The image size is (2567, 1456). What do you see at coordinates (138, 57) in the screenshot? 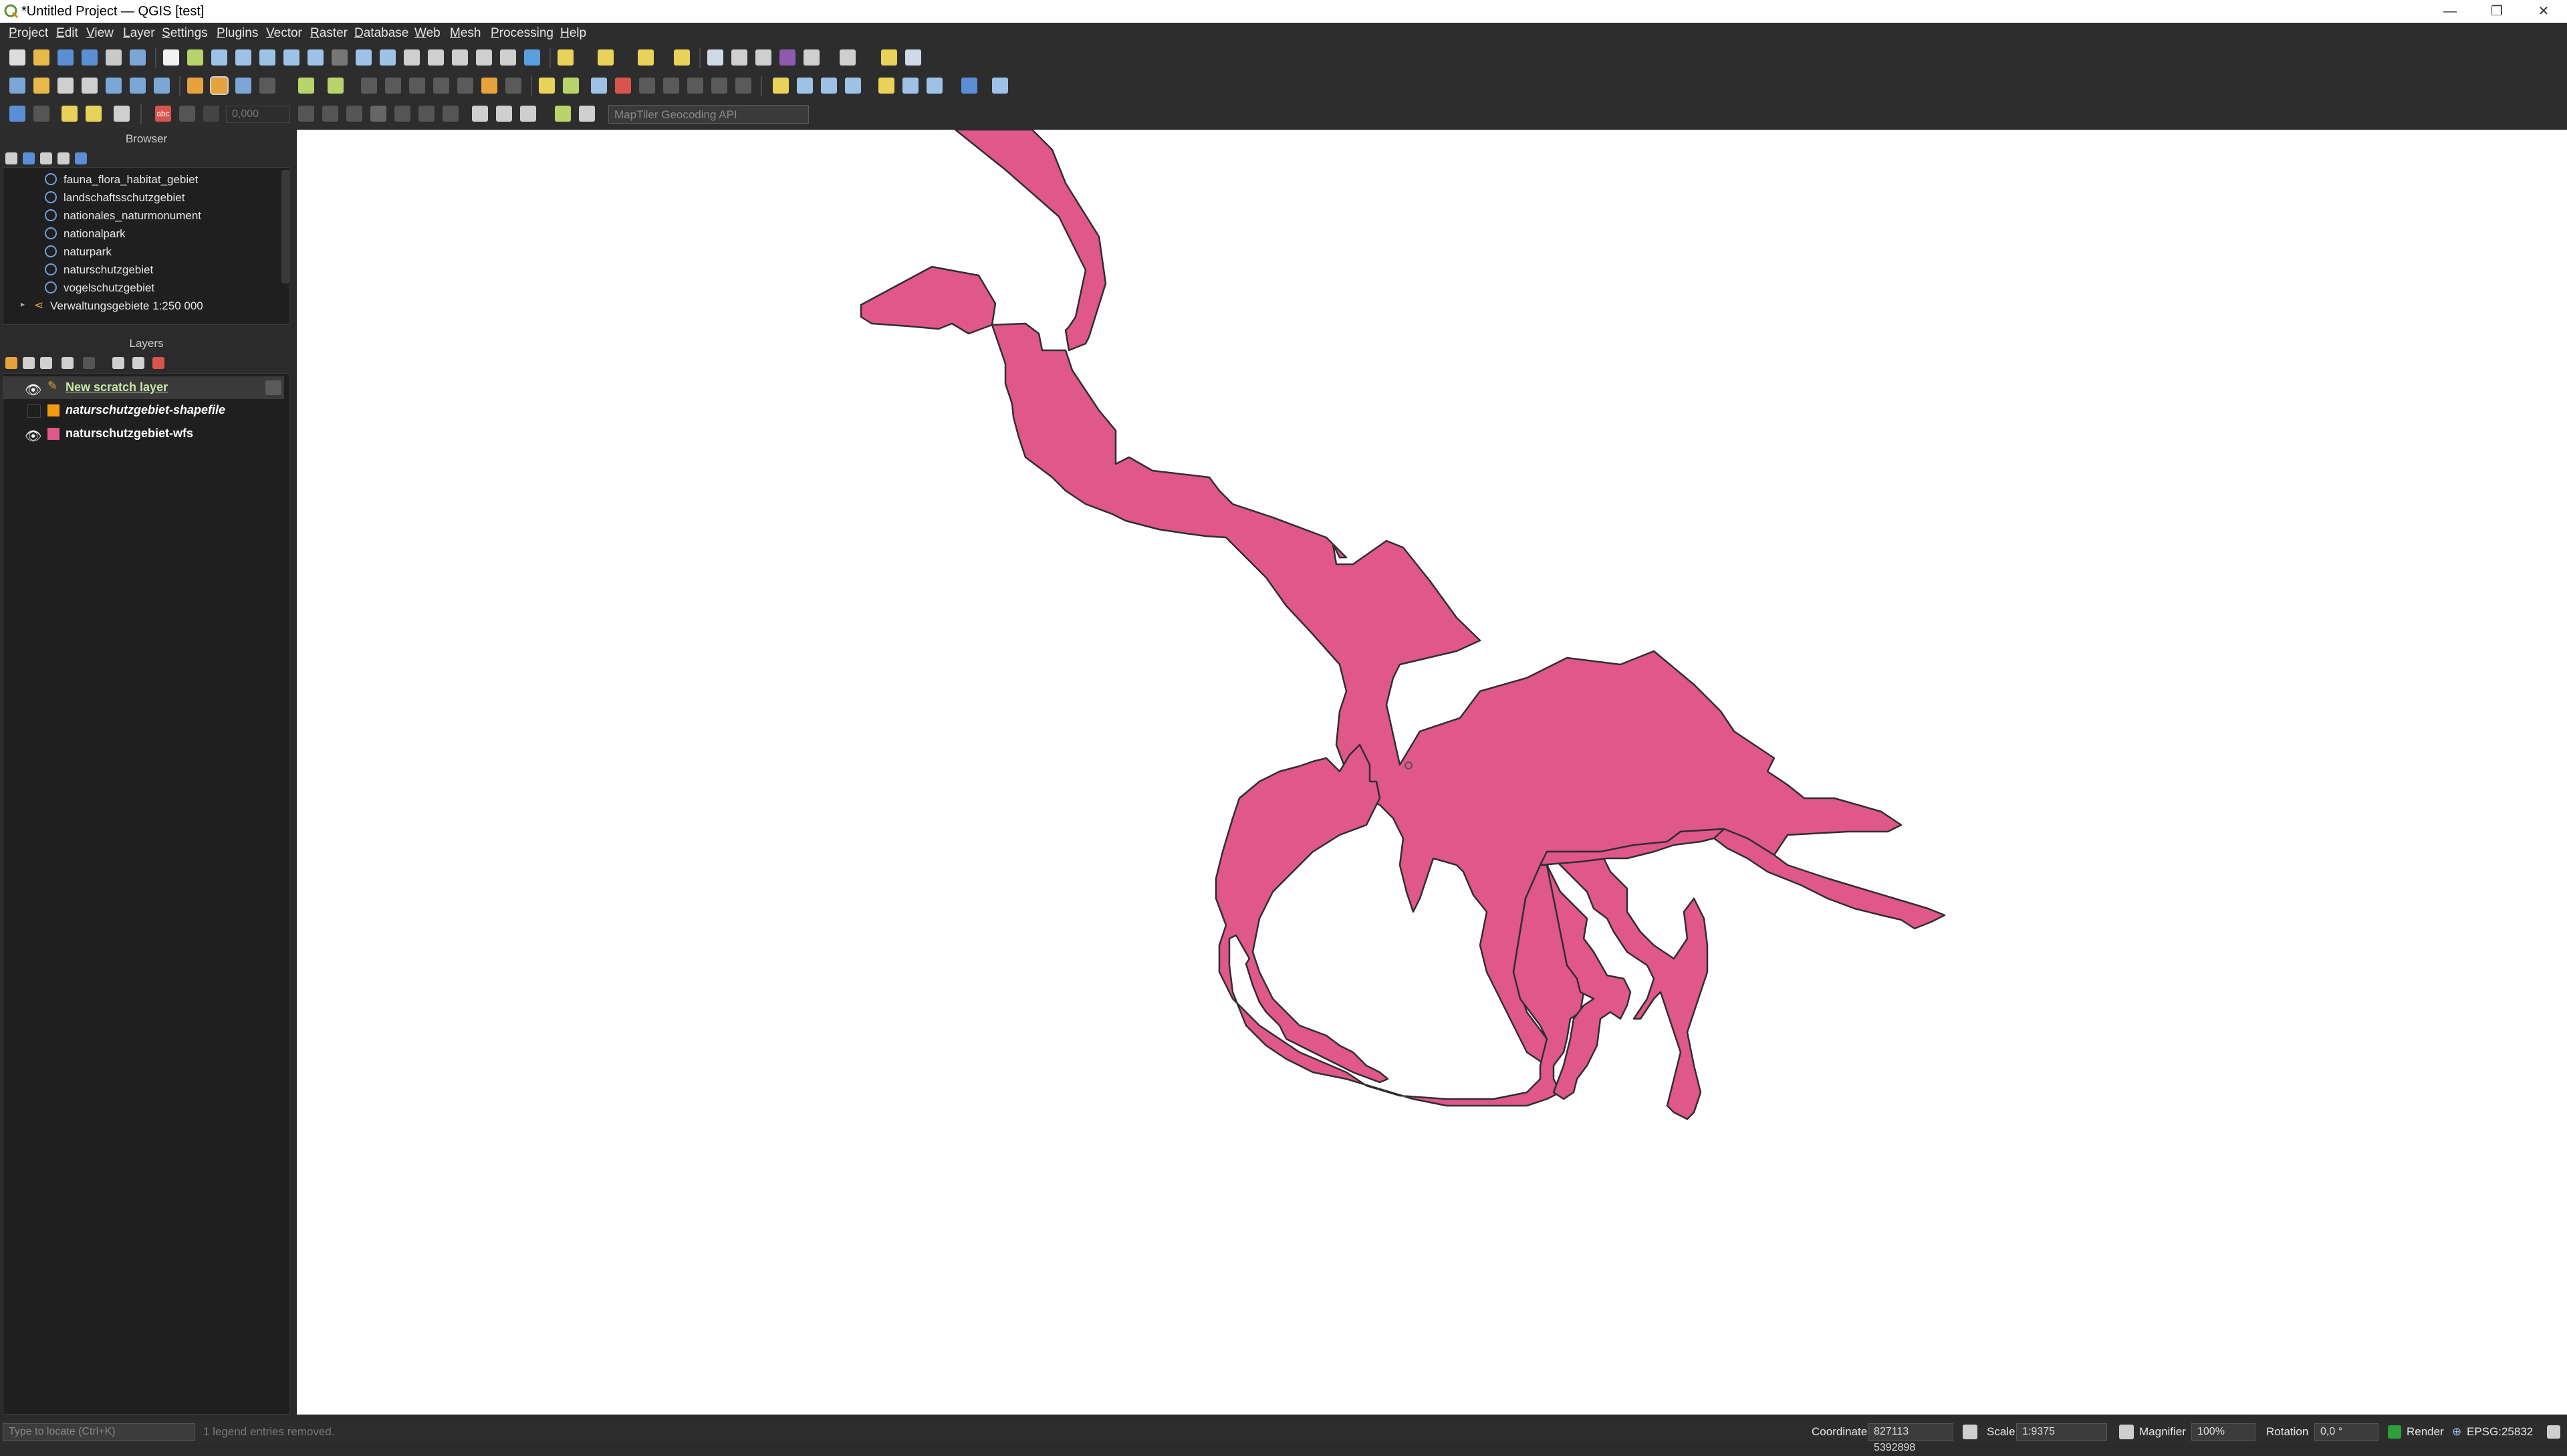
I see `layout-manager-icon` at bounding box center [138, 57].